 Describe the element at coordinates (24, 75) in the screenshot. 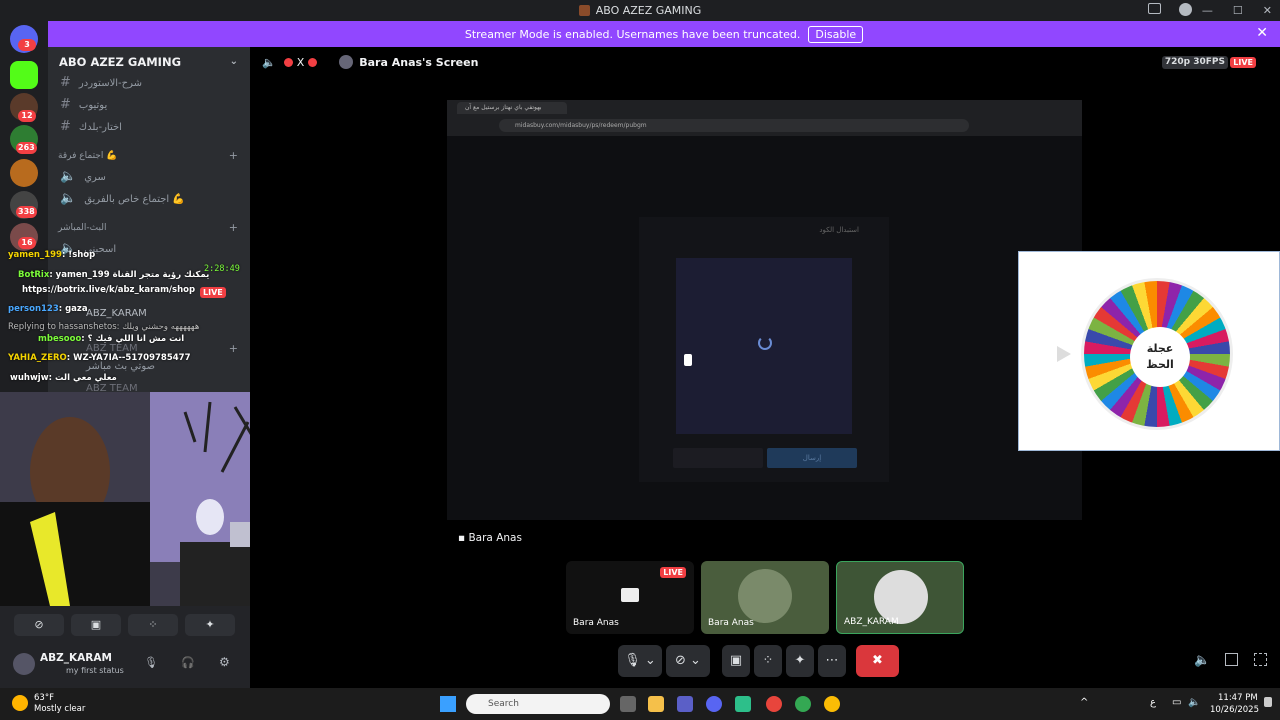

I see `server-icon-kick` at that location.